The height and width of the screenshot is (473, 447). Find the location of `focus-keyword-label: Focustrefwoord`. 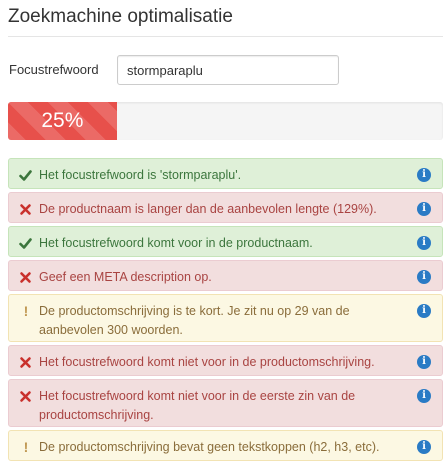

focus-keyword-label: Focustrefwoord is located at coordinates (54, 69).